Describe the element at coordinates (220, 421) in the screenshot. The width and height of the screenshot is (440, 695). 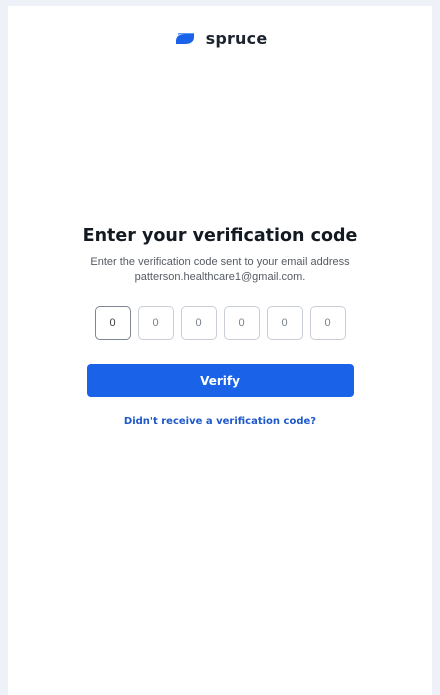
I see `resend-code-link: Didn't receive a verification code?` at that location.